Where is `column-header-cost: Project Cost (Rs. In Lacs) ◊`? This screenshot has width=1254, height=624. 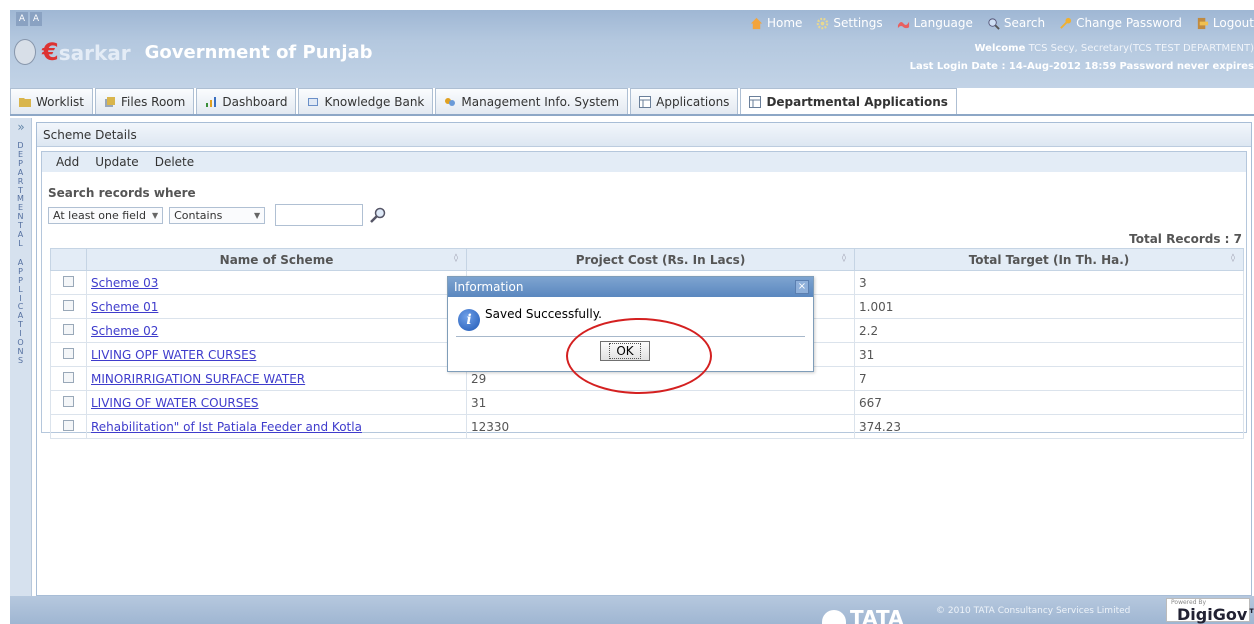
column-header-cost: Project Cost (Rs. In Lacs) ◊ is located at coordinates (660, 259).